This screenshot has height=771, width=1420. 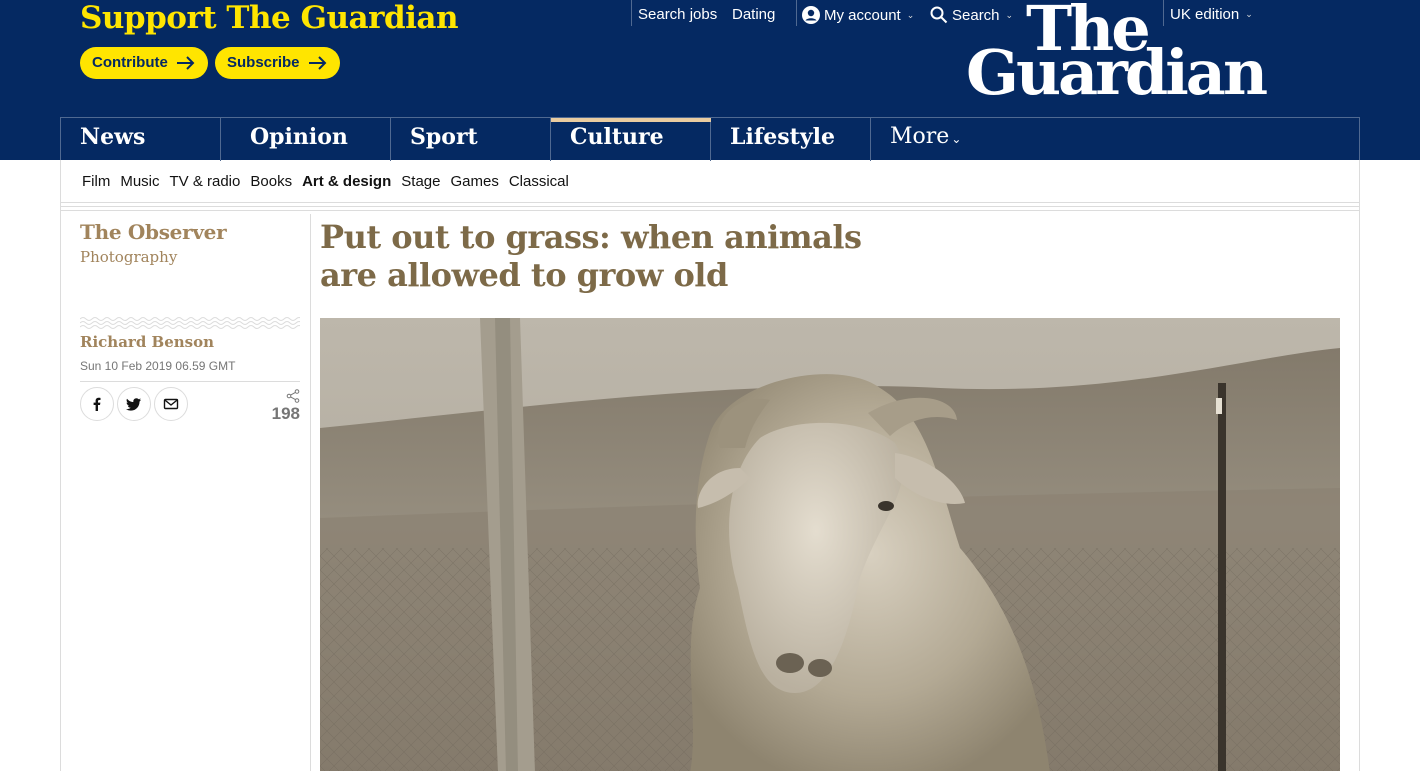 What do you see at coordinates (474, 181) in the screenshot?
I see `subnav-item-games: Games` at bounding box center [474, 181].